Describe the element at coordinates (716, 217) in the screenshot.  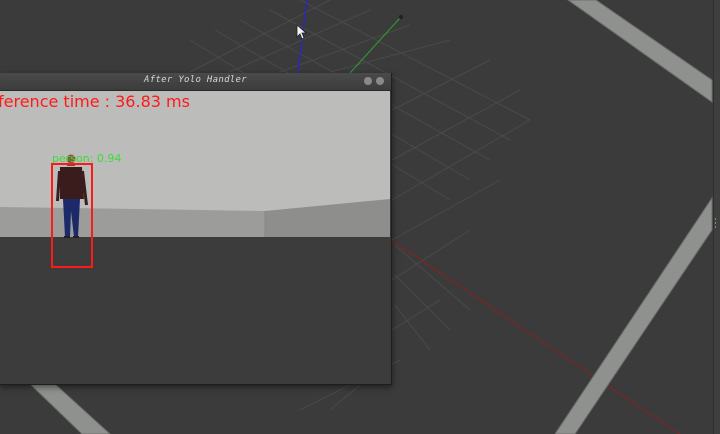
I see `panel-splitter` at that location.